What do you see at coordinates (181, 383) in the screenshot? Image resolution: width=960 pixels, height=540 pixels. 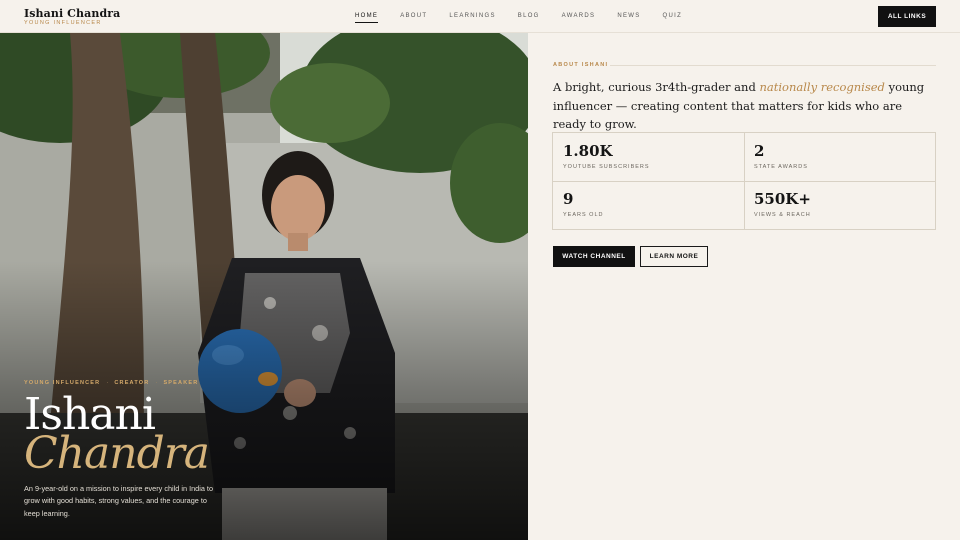 I see `hero-tag-speaker: SPEAKER` at bounding box center [181, 383].